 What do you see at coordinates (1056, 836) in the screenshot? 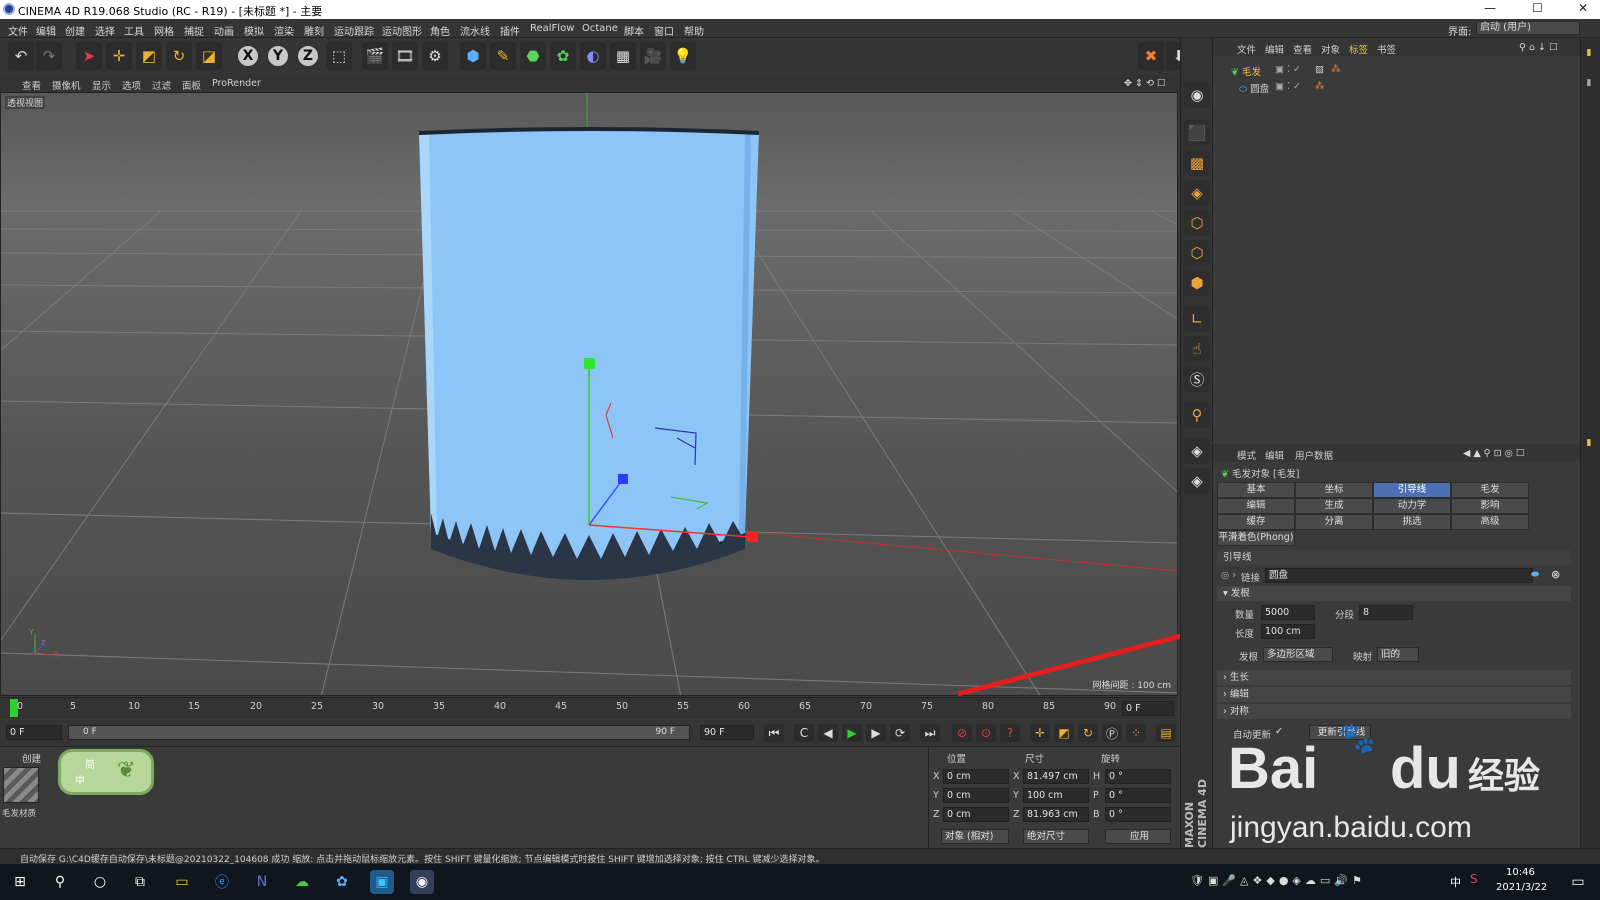
I see `size-mode-dropdown: 绝对尺寸` at bounding box center [1056, 836].